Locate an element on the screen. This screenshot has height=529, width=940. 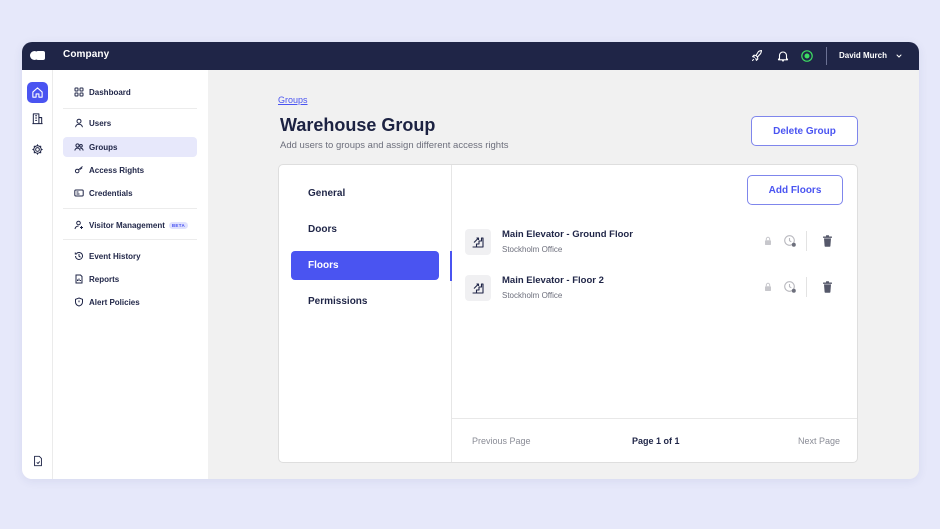
sidebar-item-visitor-management: Visitor Management BETA is located at coordinates (130, 225).